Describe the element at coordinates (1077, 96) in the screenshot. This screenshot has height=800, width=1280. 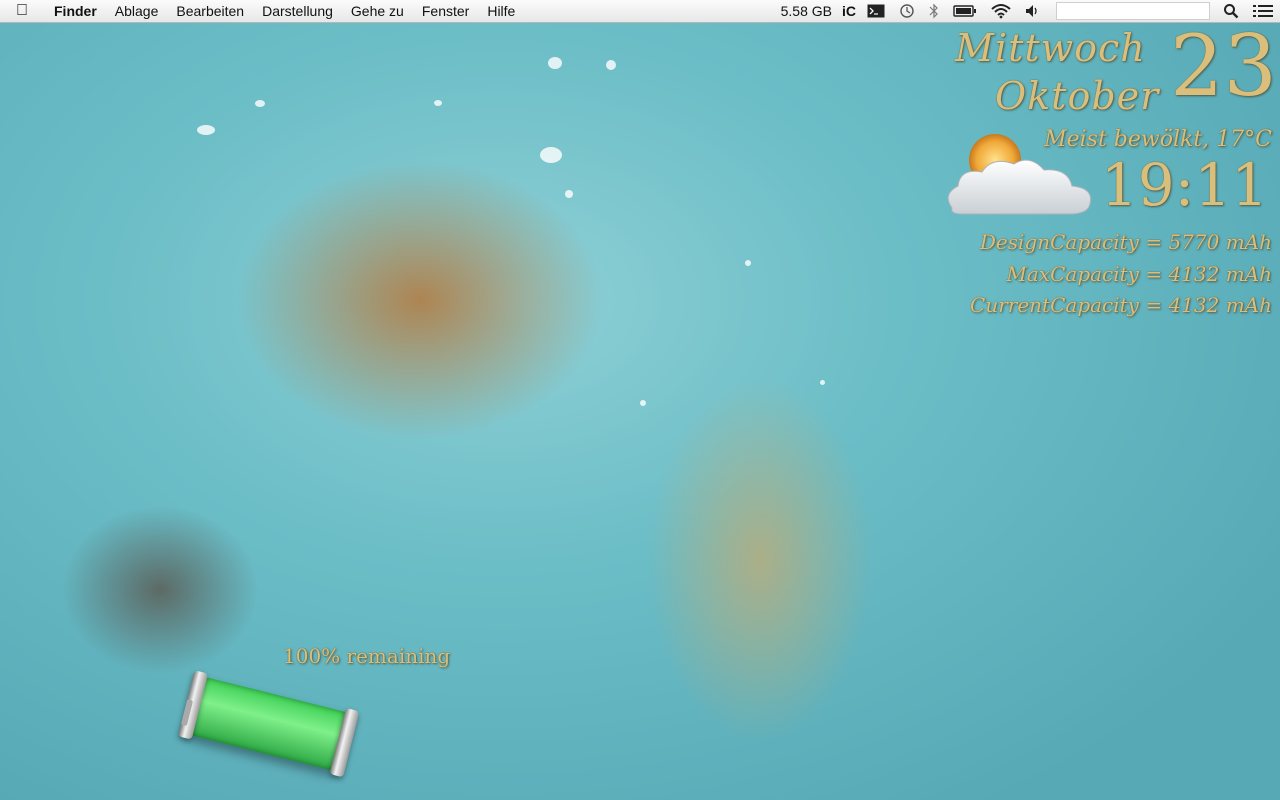
I see `month-label: Oktober` at that location.